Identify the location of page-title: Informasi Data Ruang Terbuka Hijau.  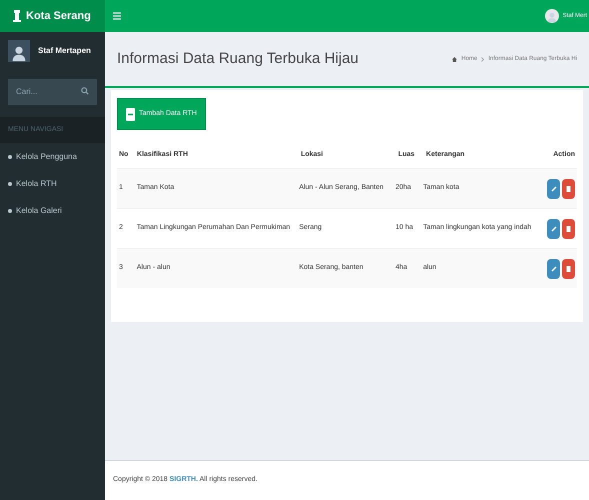
(238, 58).